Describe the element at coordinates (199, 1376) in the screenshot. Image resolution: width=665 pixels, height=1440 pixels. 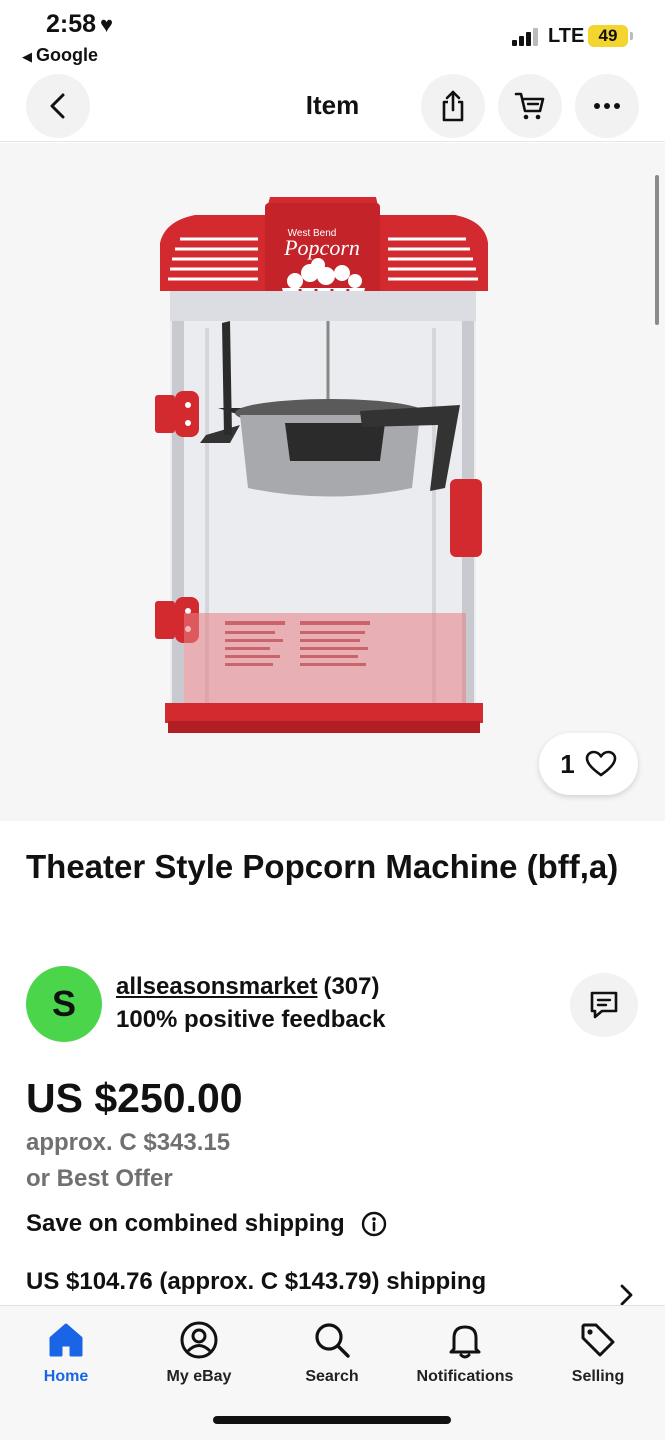
I see `tab-my-ebay-label: My eBay` at that location.